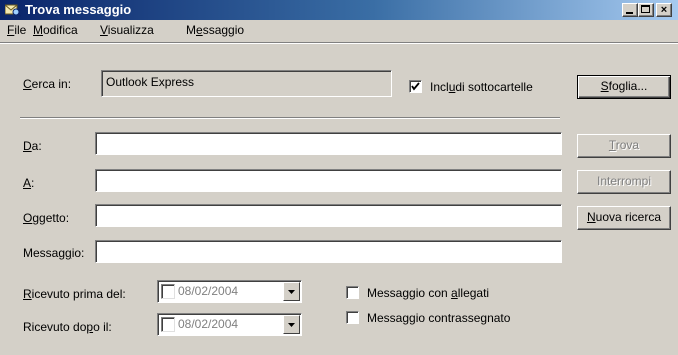 The width and height of the screenshot is (678, 355). What do you see at coordinates (55, 30) in the screenshot?
I see `menu-modifica: Modifica` at bounding box center [55, 30].